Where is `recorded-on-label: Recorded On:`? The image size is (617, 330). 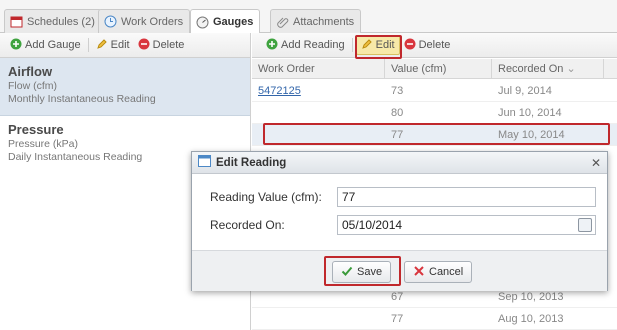 recorded-on-label: Recorded On: is located at coordinates (247, 225).